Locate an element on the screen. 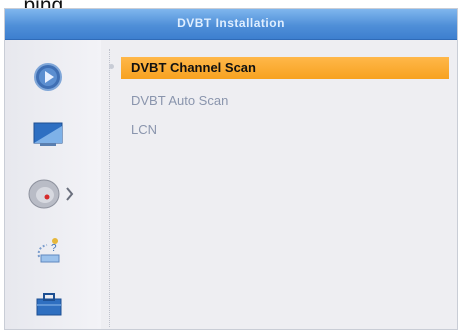 Image resolution: width=464 pixels, height=334 pixels. menu-item-dvbt-auto-scan: DVBT Auto Scan is located at coordinates (285, 101).